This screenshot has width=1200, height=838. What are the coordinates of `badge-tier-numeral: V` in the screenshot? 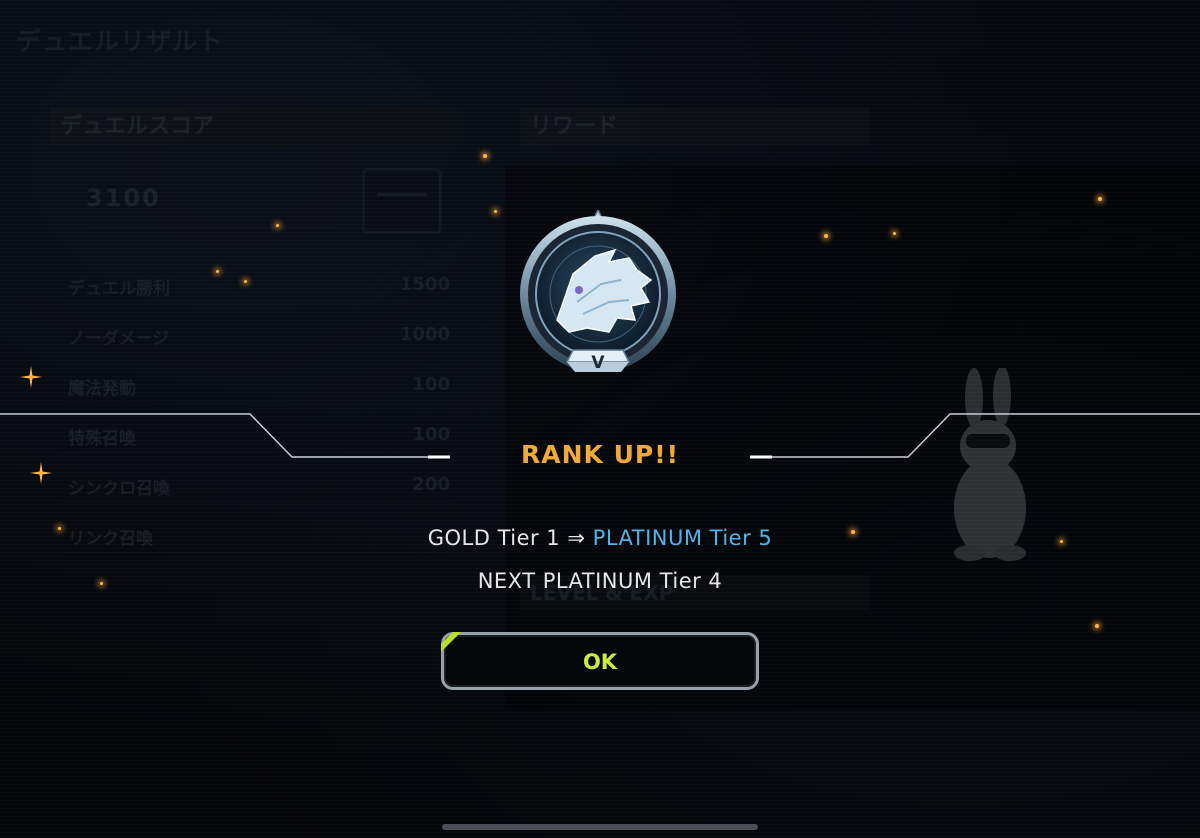 It's located at (598, 363).